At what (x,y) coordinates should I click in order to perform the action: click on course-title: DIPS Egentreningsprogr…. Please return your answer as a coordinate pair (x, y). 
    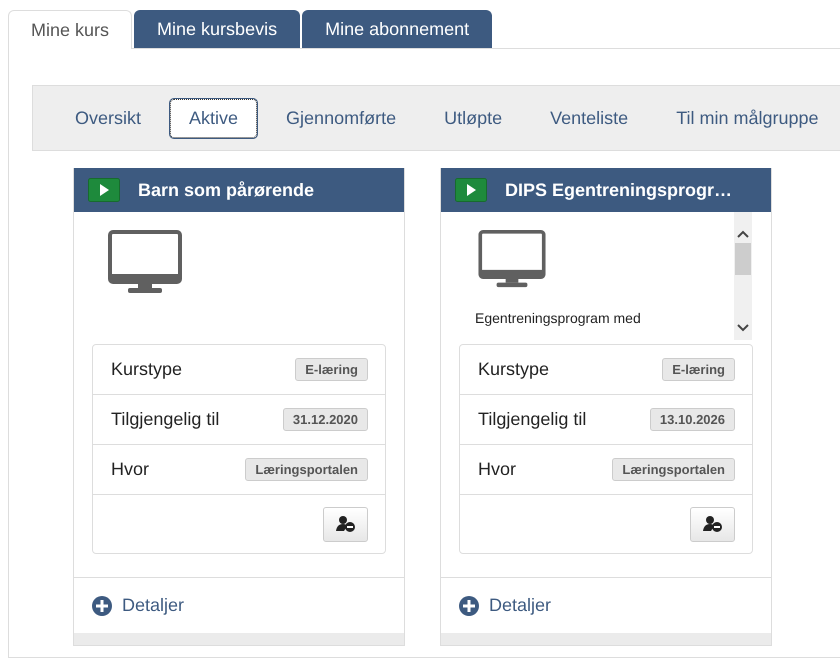
    Looking at the image, I should click on (618, 190).